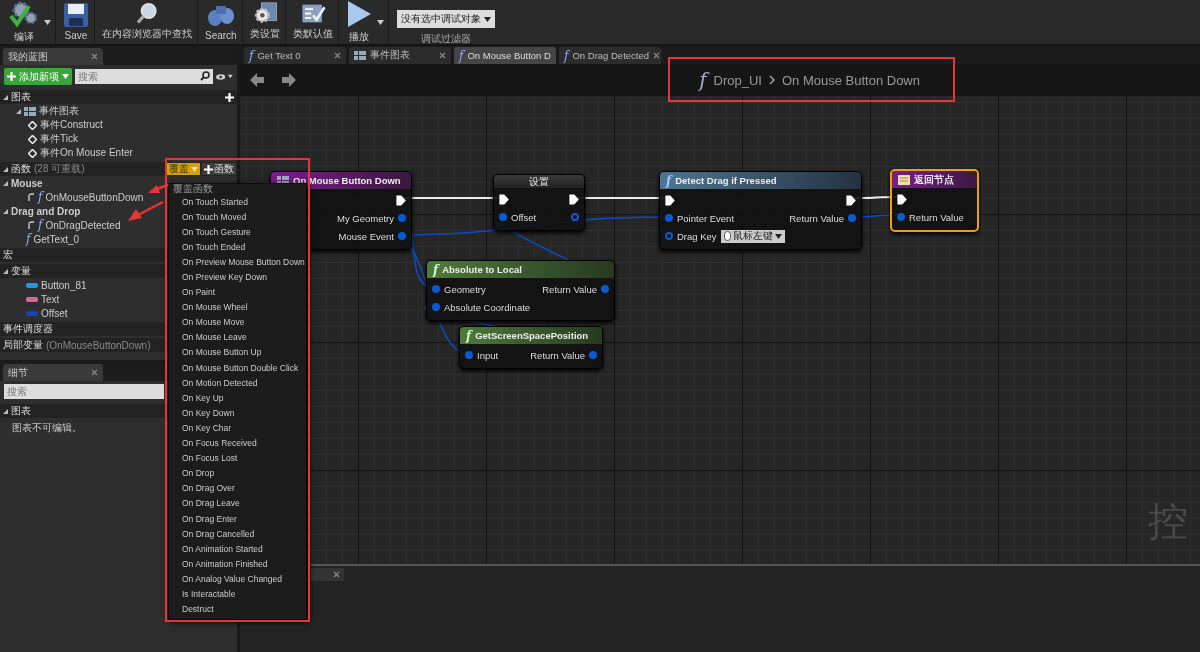  Describe the element at coordinates (199, 292) in the screenshot. I see `menu-item: On Paint` at that location.